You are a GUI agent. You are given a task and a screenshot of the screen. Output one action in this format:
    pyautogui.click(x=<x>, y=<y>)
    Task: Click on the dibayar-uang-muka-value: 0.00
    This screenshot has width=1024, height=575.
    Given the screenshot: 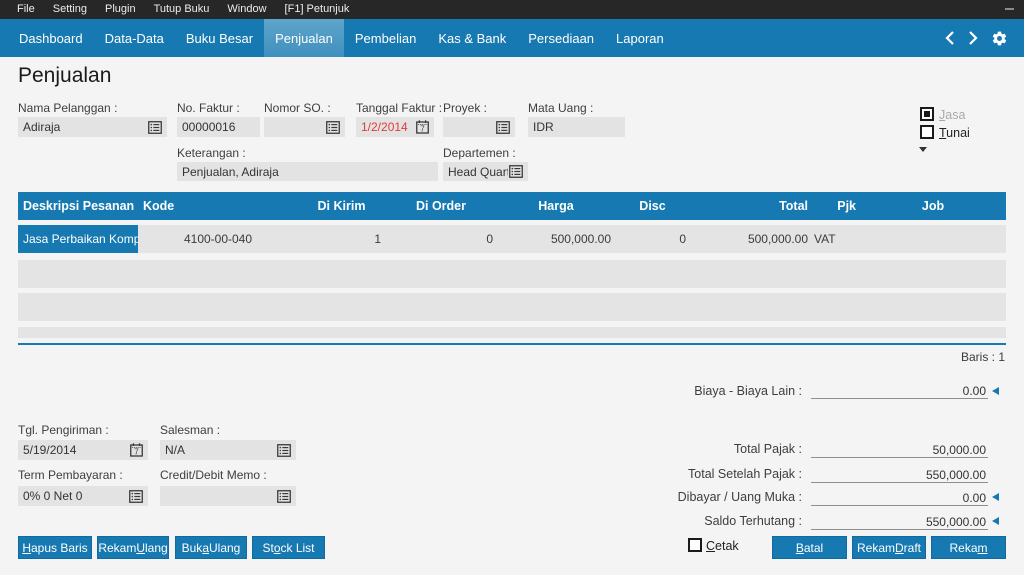 What is the action you would take?
    pyautogui.click(x=899, y=498)
    